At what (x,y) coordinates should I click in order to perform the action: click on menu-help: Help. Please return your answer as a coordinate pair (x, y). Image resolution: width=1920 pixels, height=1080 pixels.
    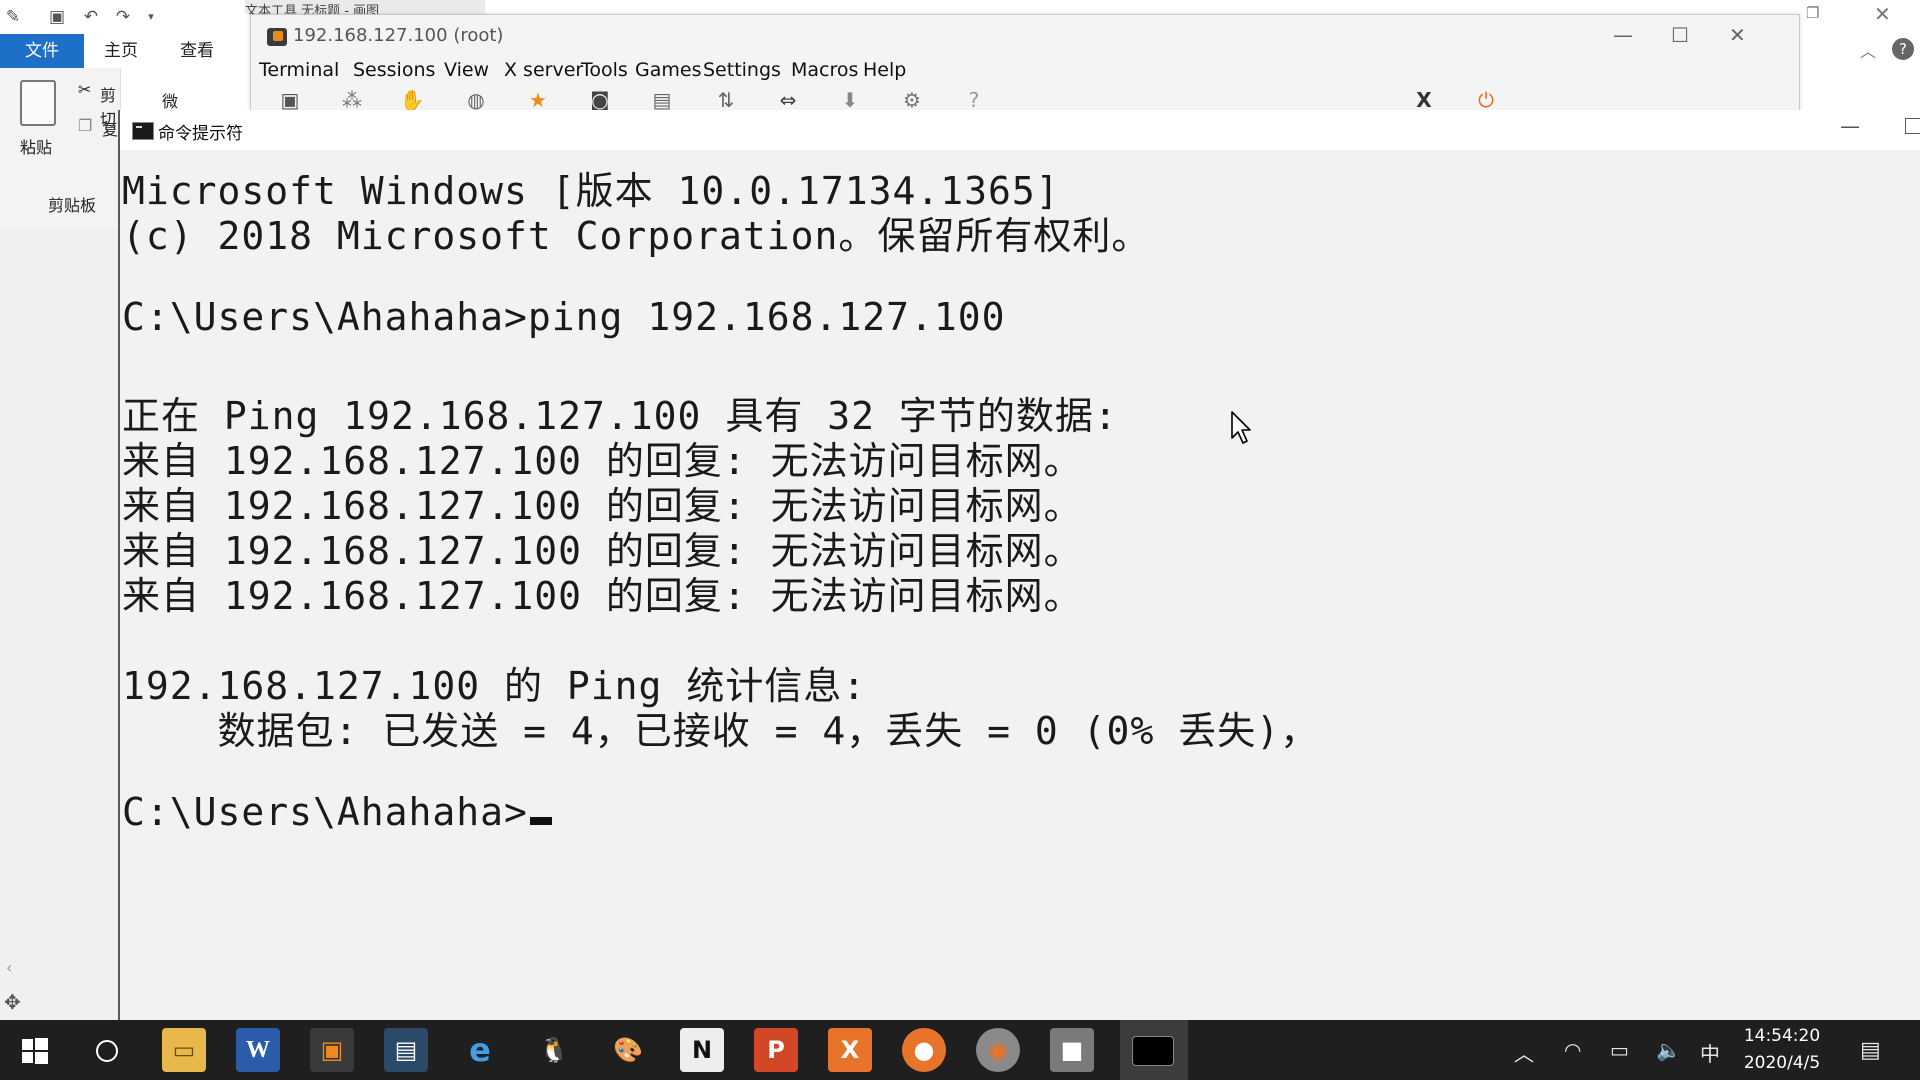
    Looking at the image, I should click on (884, 70).